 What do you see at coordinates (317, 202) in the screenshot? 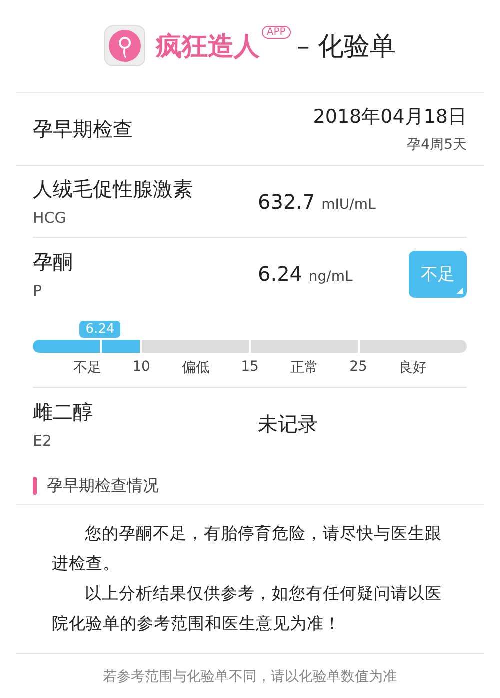
I see `result-value: 632.7 mIU/mL` at bounding box center [317, 202].